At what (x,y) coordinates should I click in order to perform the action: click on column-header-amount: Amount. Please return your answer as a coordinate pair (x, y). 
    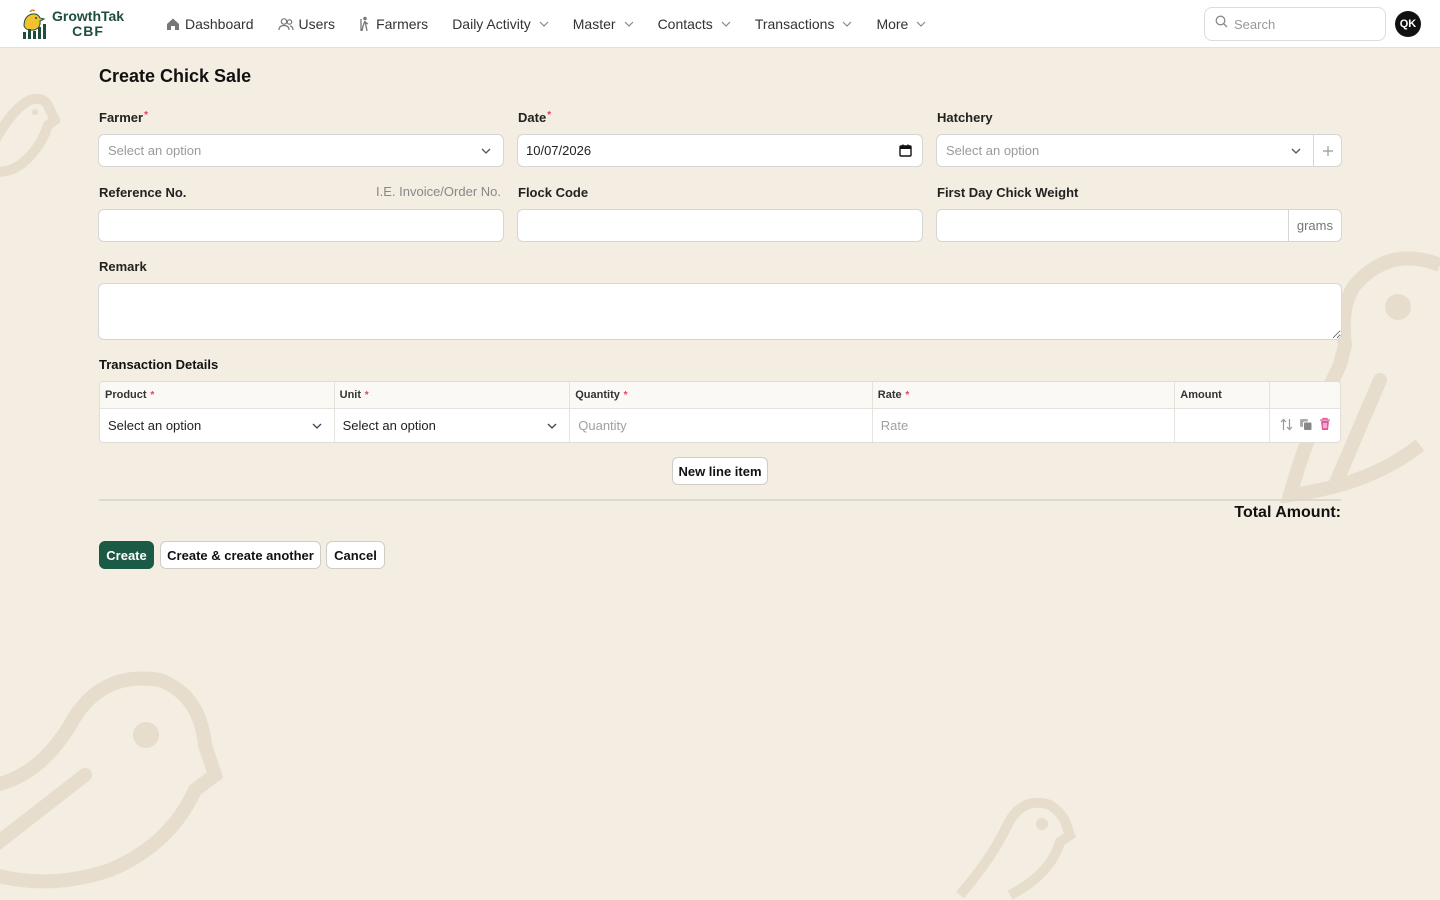
    Looking at the image, I should click on (1223, 395).